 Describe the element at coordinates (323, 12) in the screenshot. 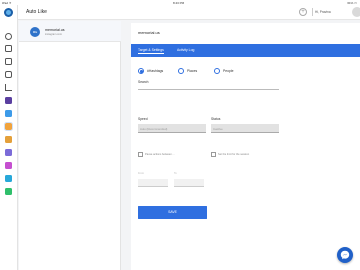

I see `user-greeting: Hi, Pravina` at that location.